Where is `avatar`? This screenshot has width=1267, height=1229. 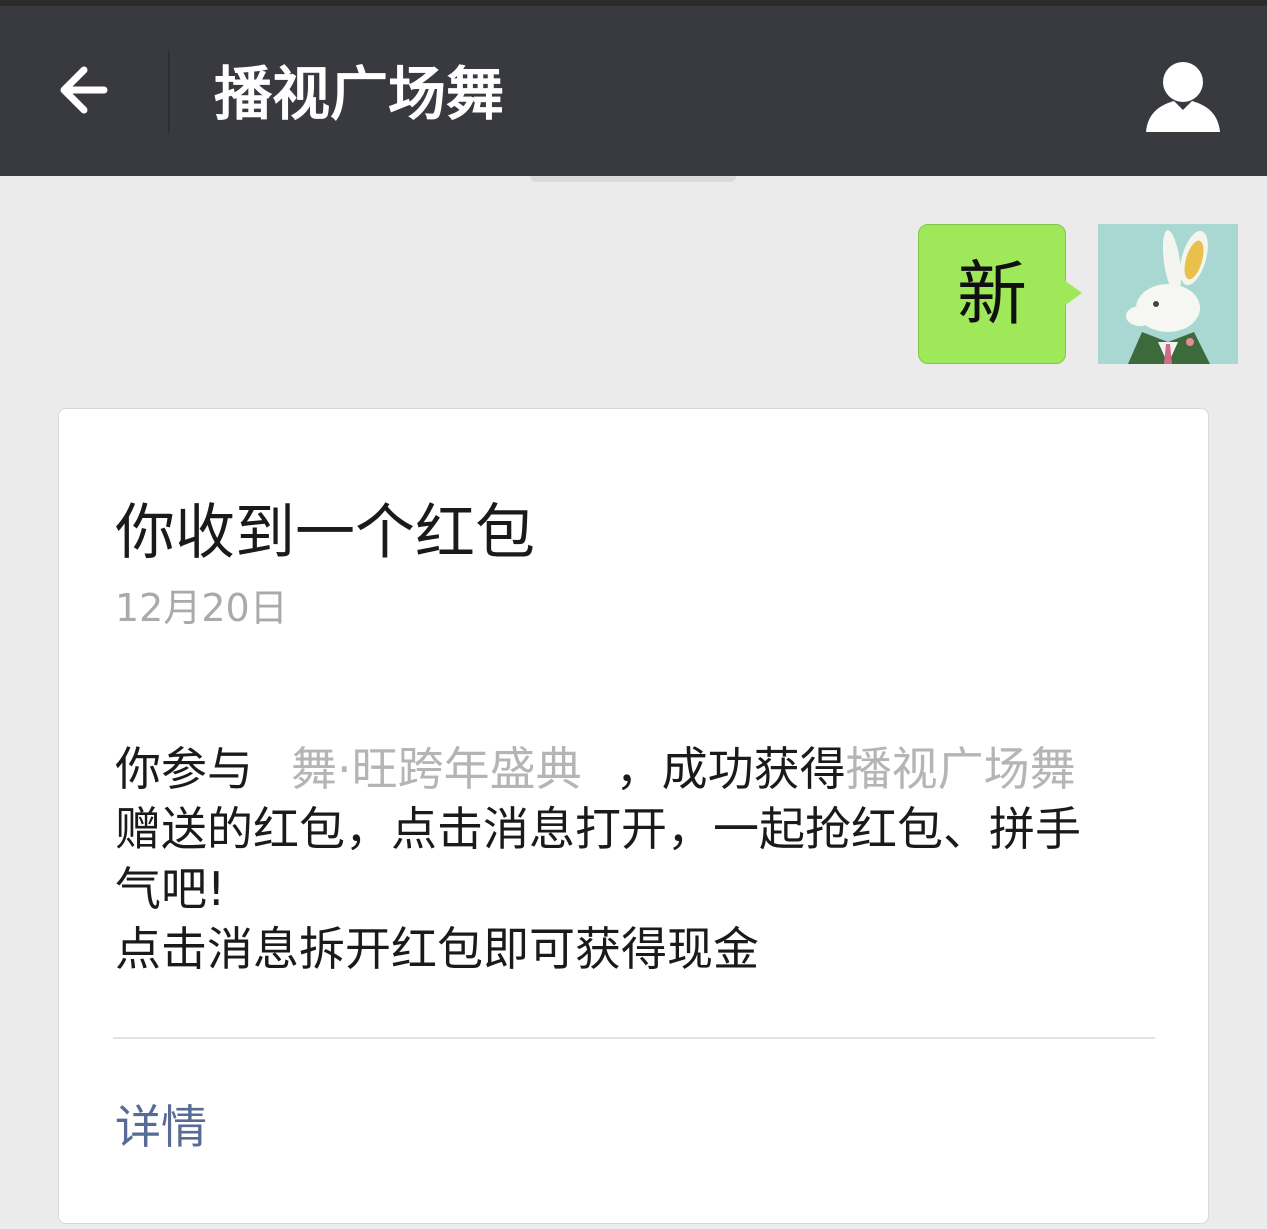
avatar is located at coordinates (1168, 294).